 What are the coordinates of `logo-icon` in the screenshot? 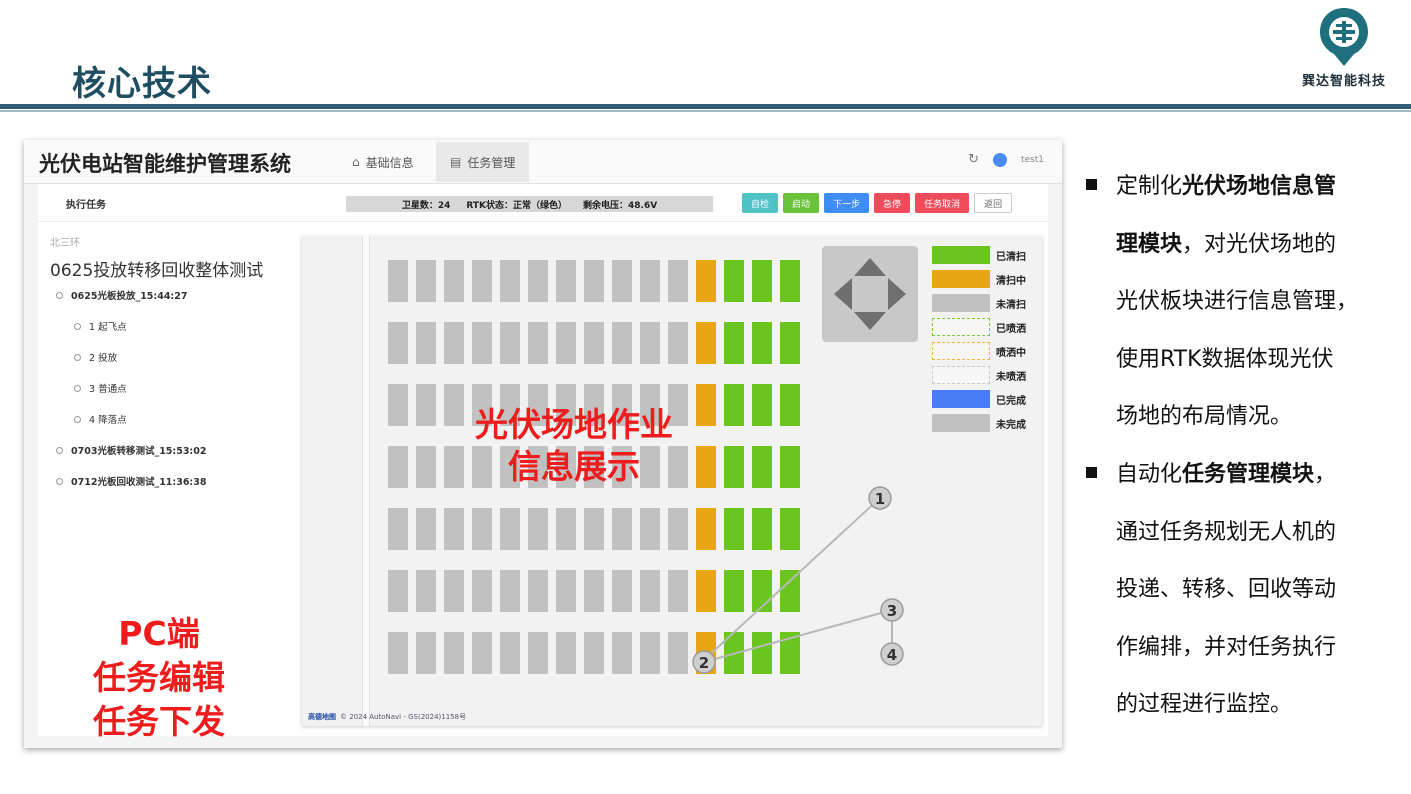 It's located at (1344, 37).